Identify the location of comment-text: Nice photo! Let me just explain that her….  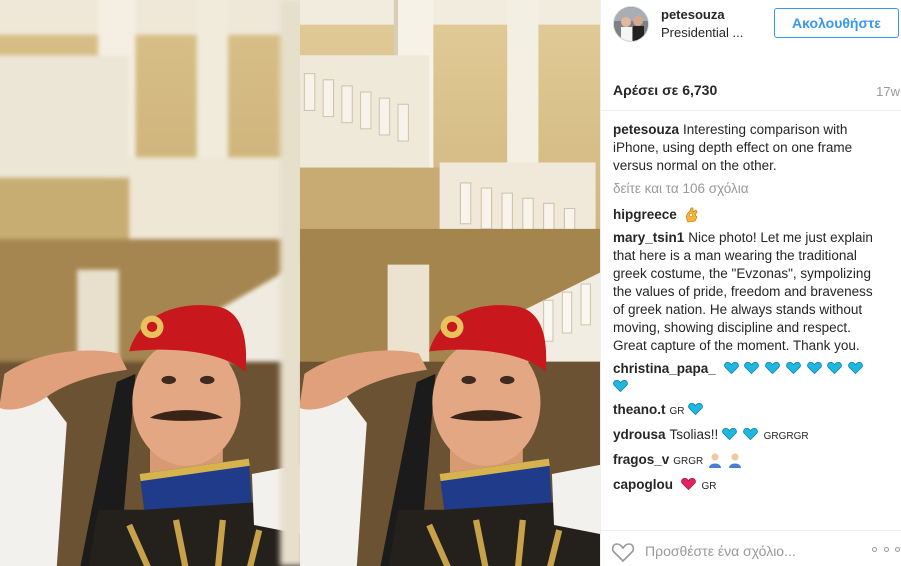
(743, 291).